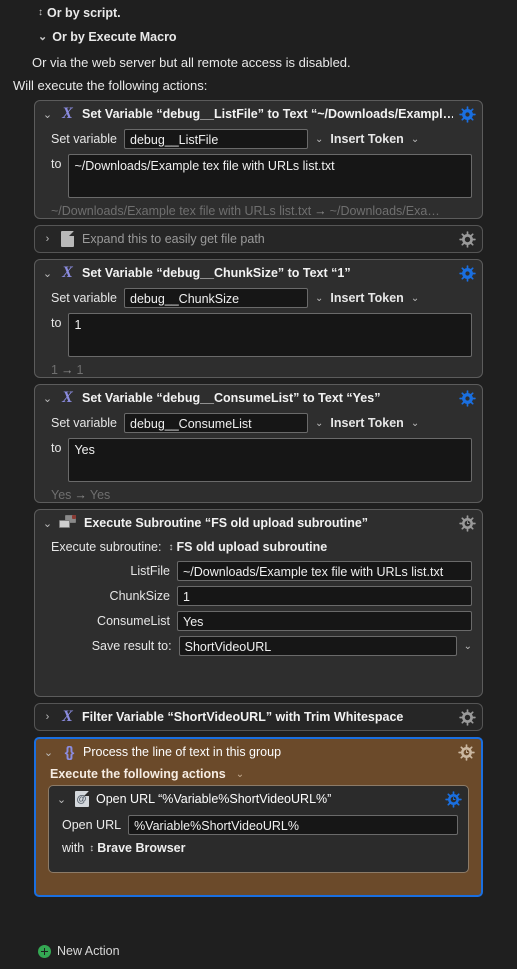  Describe the element at coordinates (317, 646) in the screenshot. I see `save-result-input: ShortVideoURL` at that location.